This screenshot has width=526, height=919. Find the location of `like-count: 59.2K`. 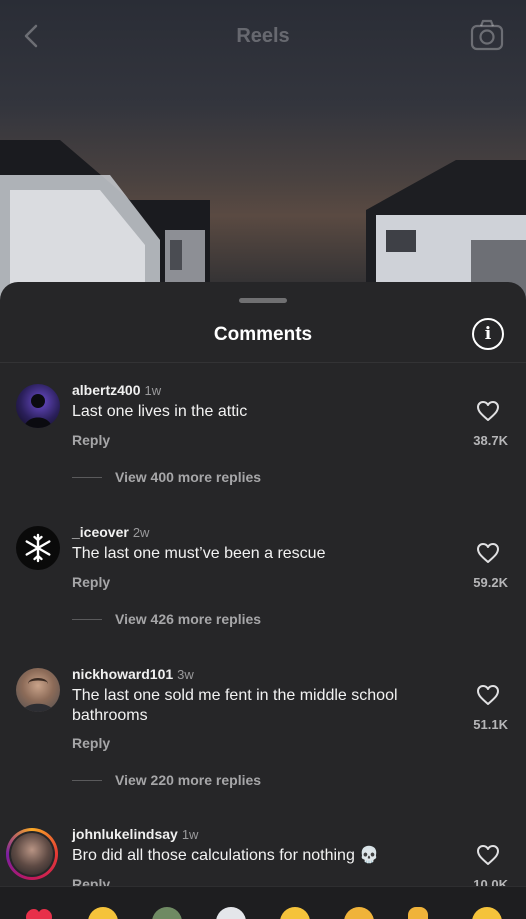

like-count: 59.2K is located at coordinates (490, 582).